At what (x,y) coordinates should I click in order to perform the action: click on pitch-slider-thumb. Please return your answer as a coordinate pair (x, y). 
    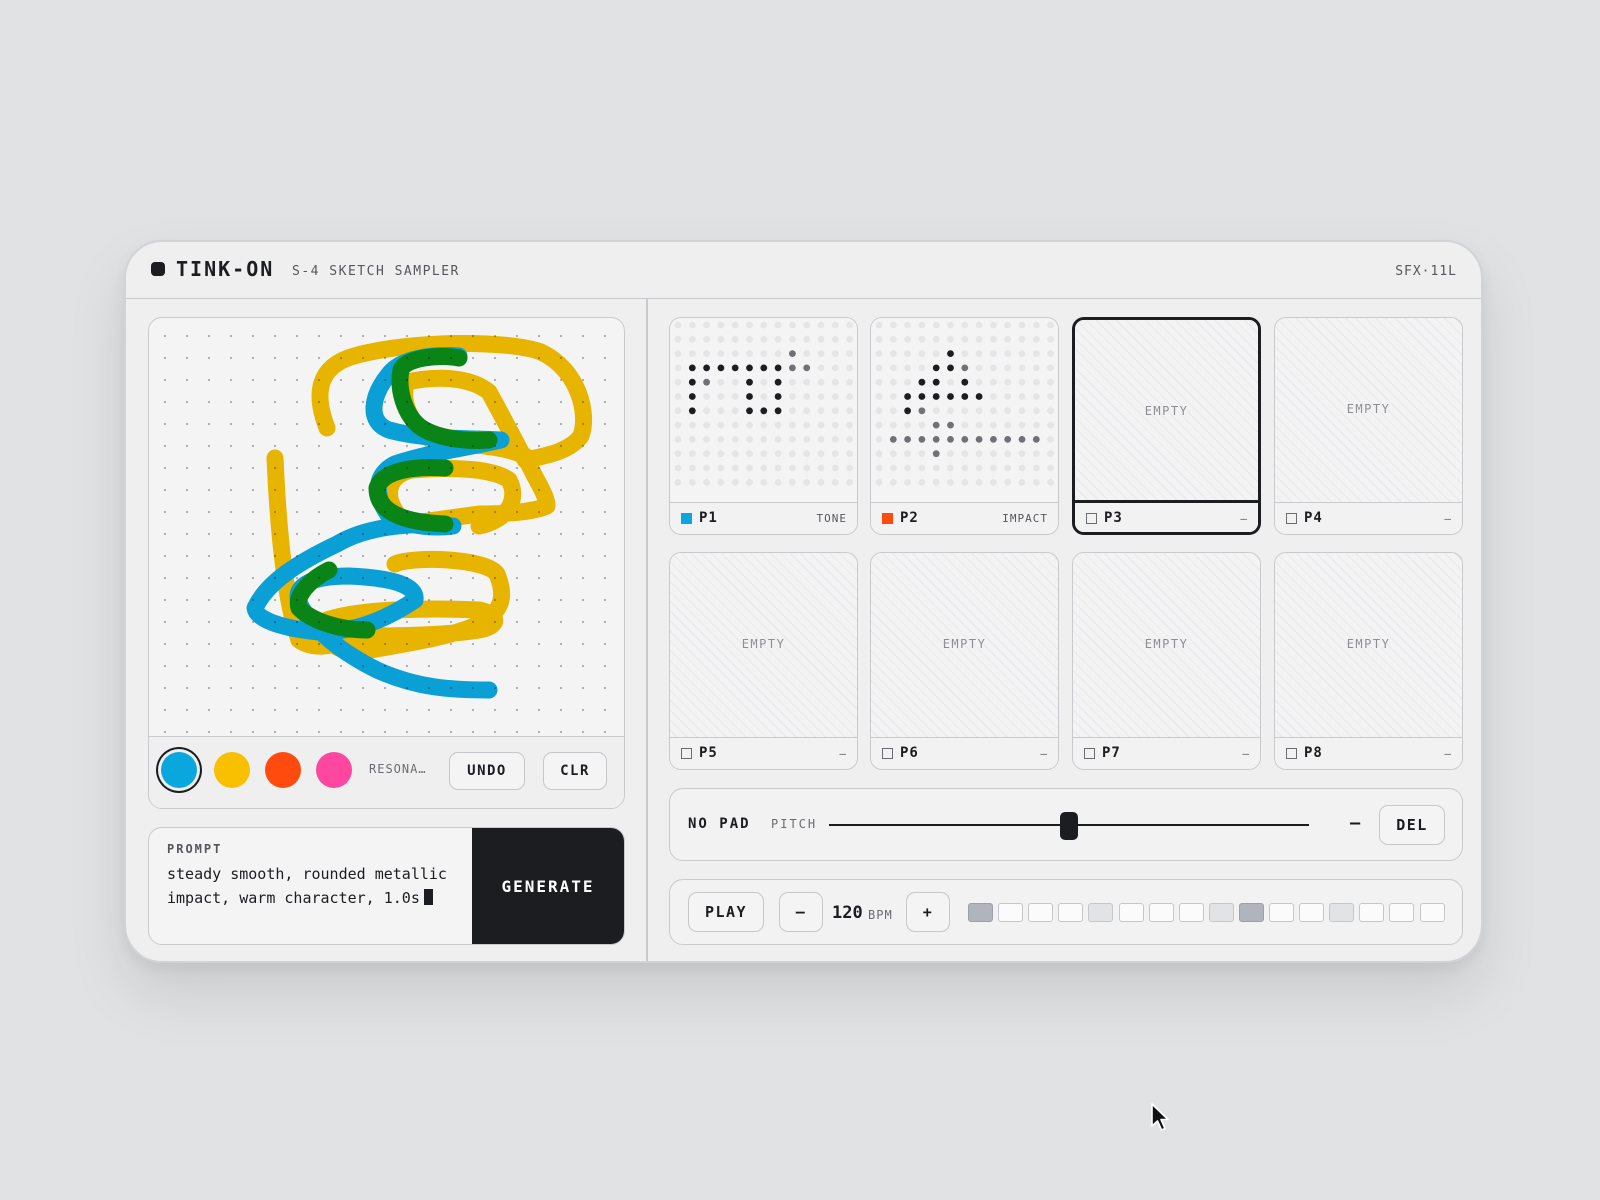
    Looking at the image, I should click on (1069, 826).